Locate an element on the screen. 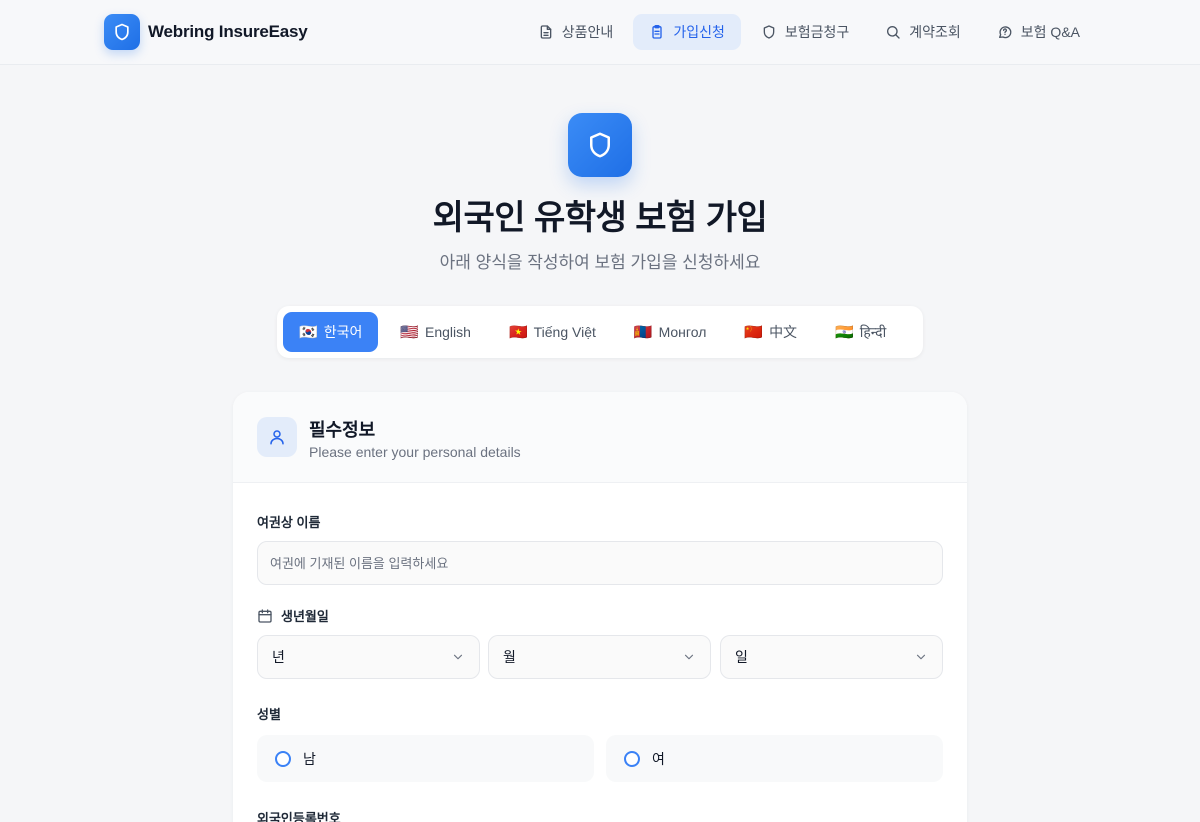 This screenshot has width=1200, height=822. nav-item-products: 상품안내 is located at coordinates (576, 32).